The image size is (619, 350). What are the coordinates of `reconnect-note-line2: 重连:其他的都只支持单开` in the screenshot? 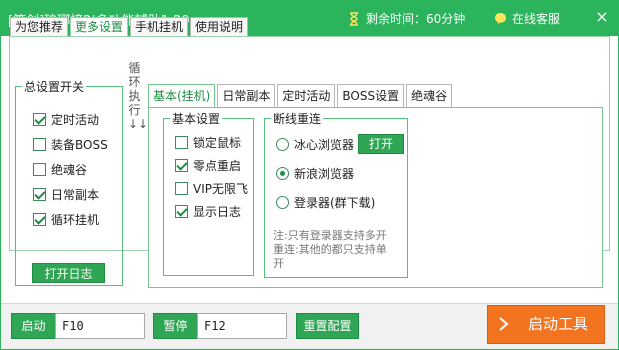 It's located at (330, 256).